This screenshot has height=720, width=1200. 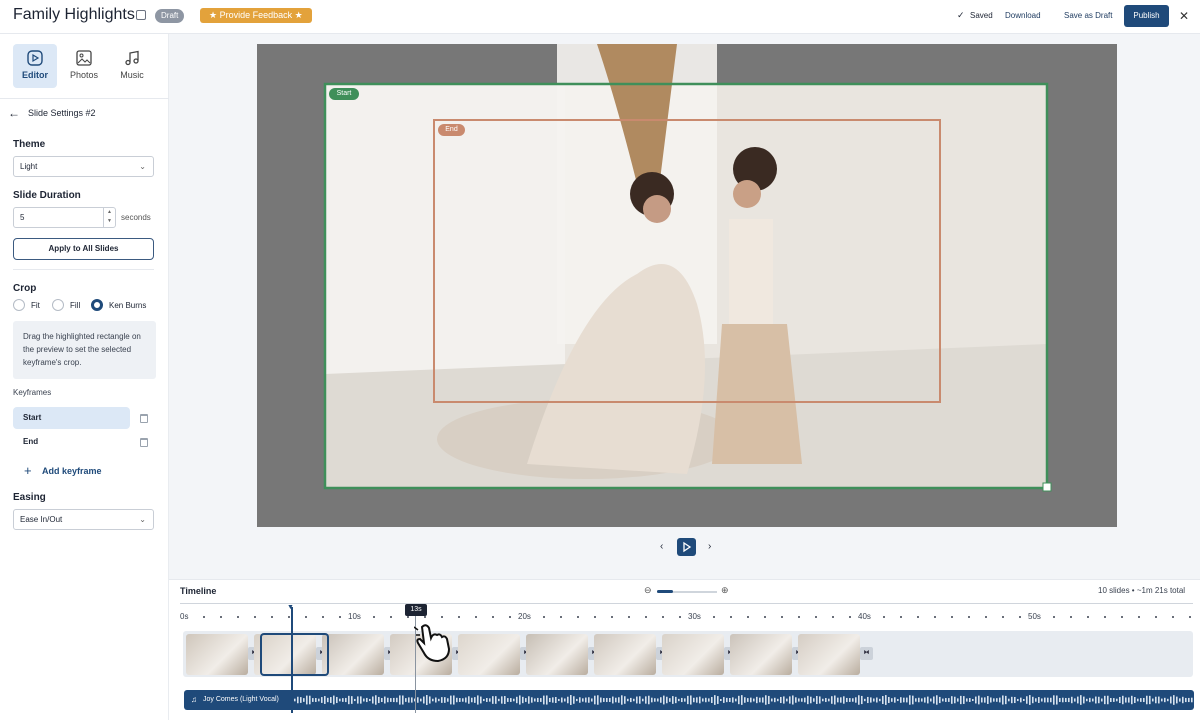 What do you see at coordinates (648, 590) in the screenshot?
I see `zoom-out-icon: ⊖` at bounding box center [648, 590].